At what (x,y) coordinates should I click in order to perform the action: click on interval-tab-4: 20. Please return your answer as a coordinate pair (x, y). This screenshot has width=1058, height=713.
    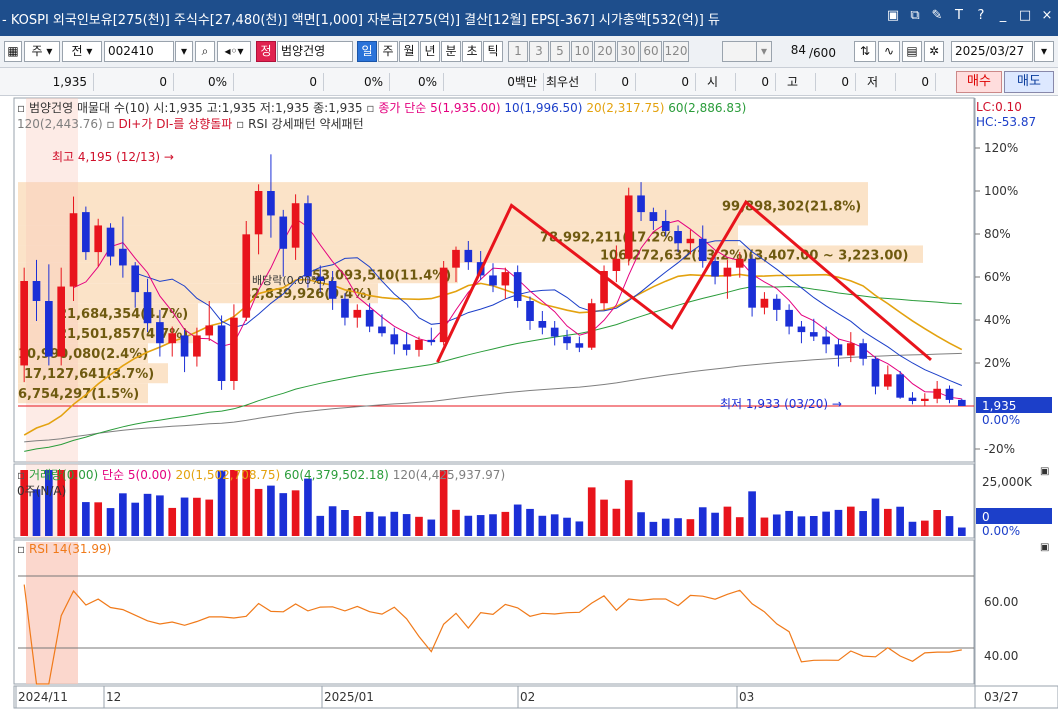
    Looking at the image, I should click on (605, 51).